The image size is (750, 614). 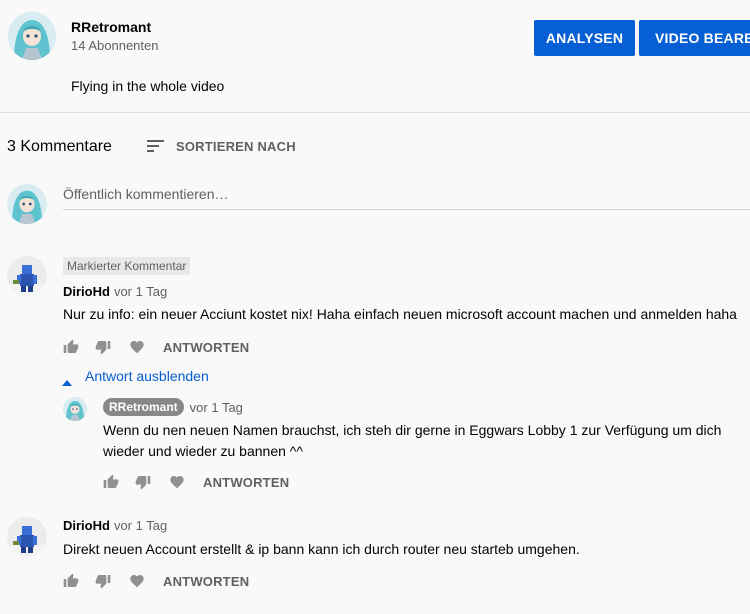 I want to click on channel-name: RRetromant, so click(x=111, y=27).